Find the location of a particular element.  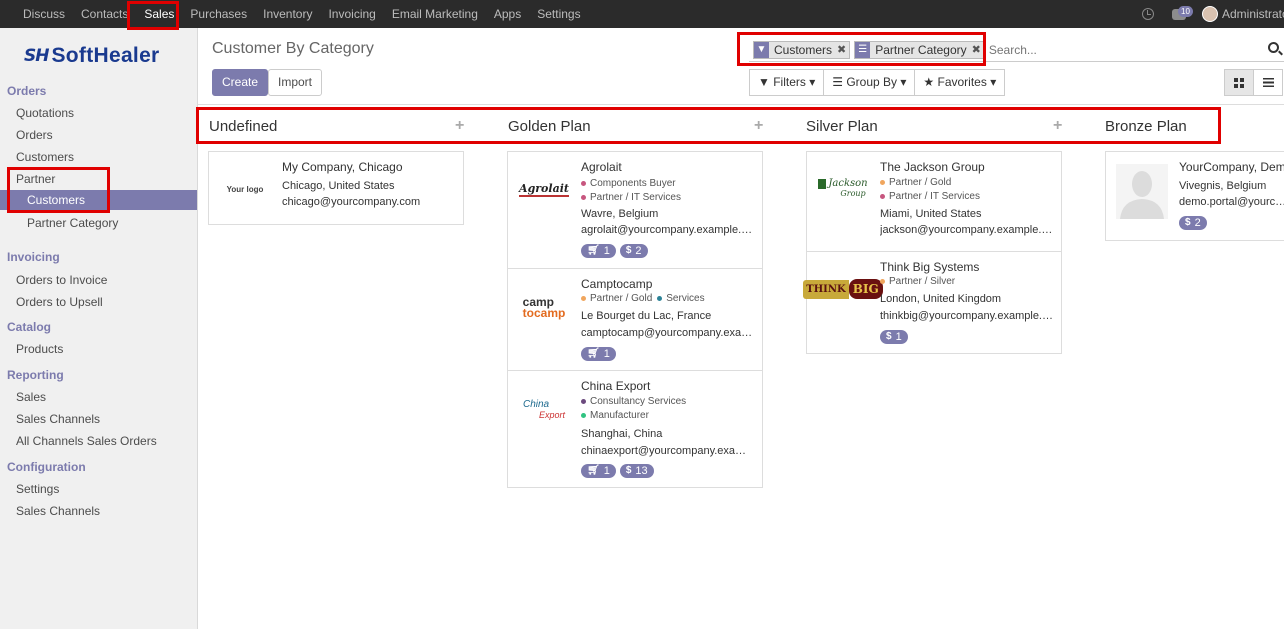

highlight-column-headers is located at coordinates (708, 125).